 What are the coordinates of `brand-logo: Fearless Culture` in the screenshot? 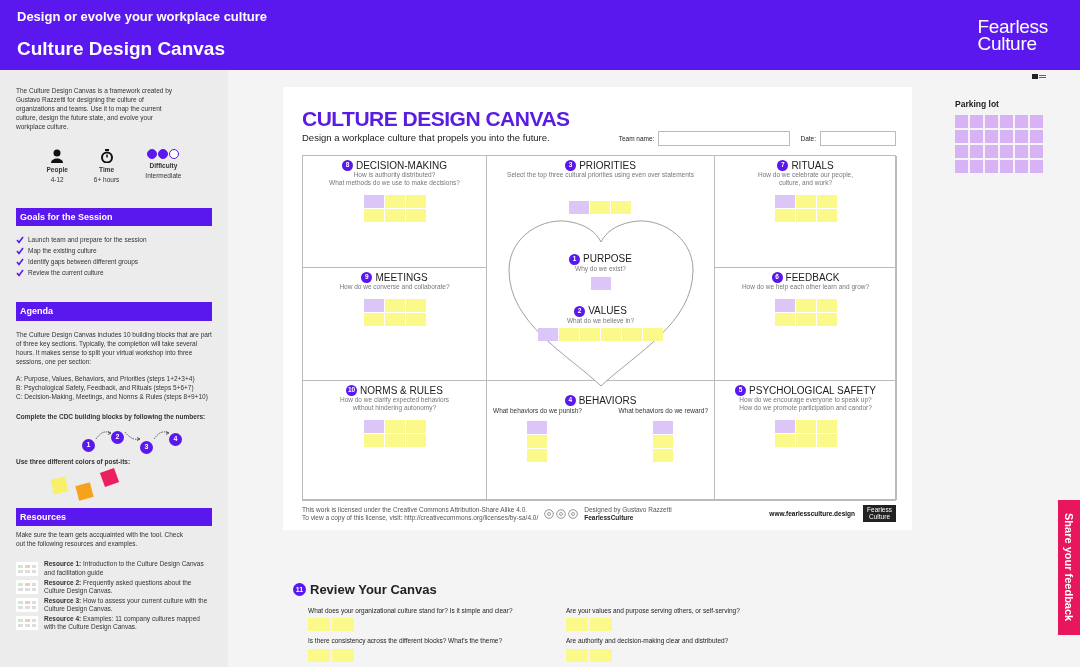 It's located at (1012, 35).